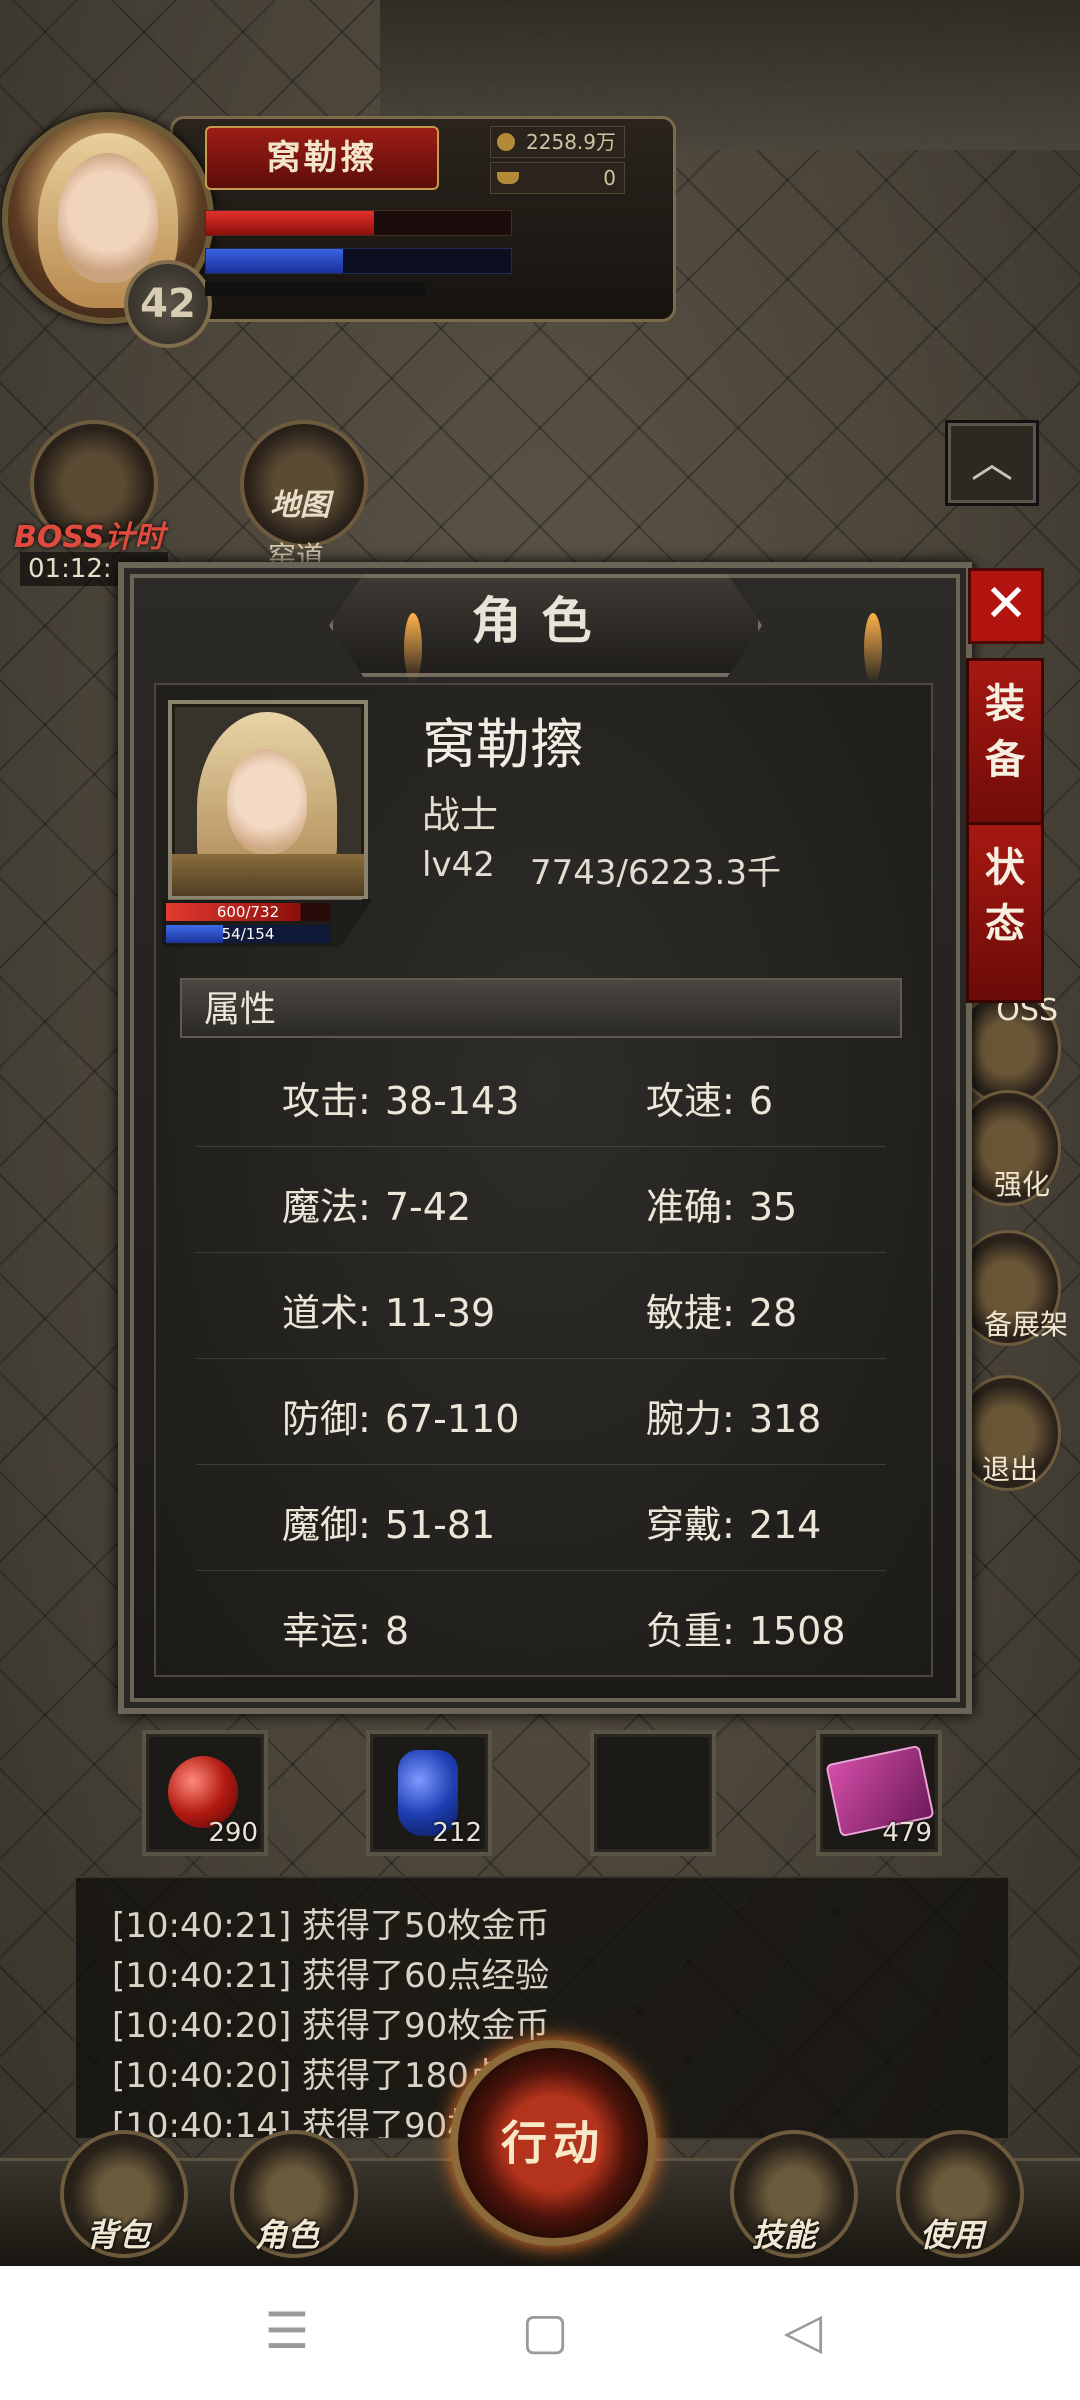 Image resolution: width=1080 pixels, height=2400 pixels. I want to click on collapse-up-button: ︿, so click(992, 463).